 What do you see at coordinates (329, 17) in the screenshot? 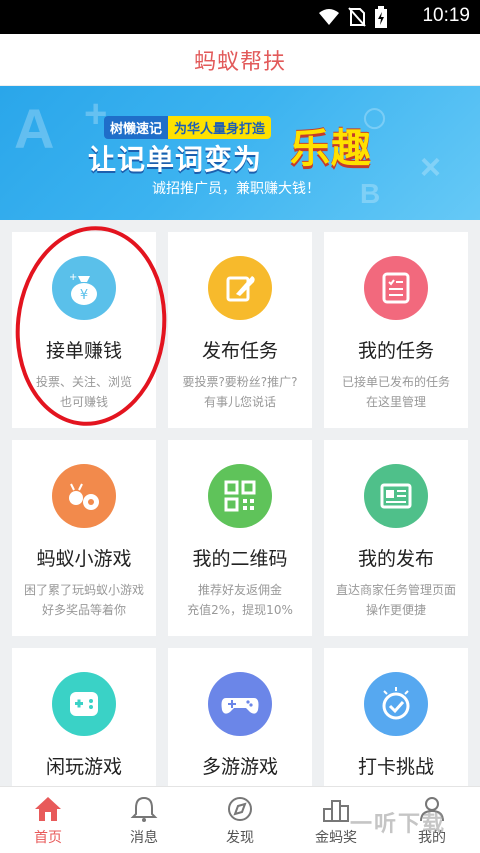
I see `wifi-icon` at bounding box center [329, 17].